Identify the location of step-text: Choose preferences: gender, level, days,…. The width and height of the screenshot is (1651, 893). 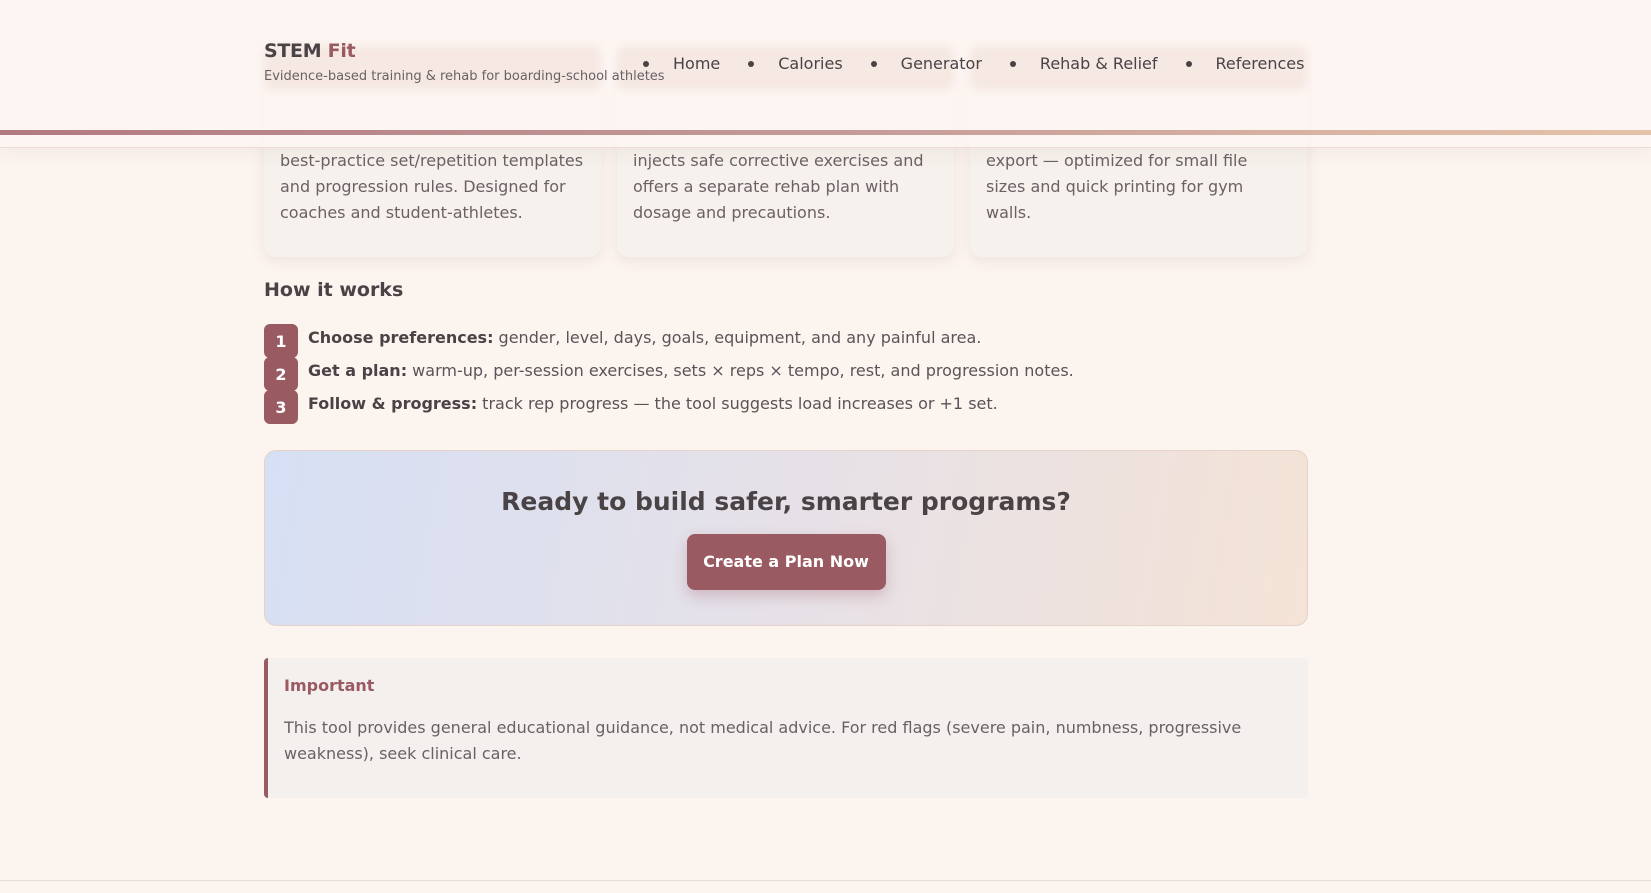
(644, 336).